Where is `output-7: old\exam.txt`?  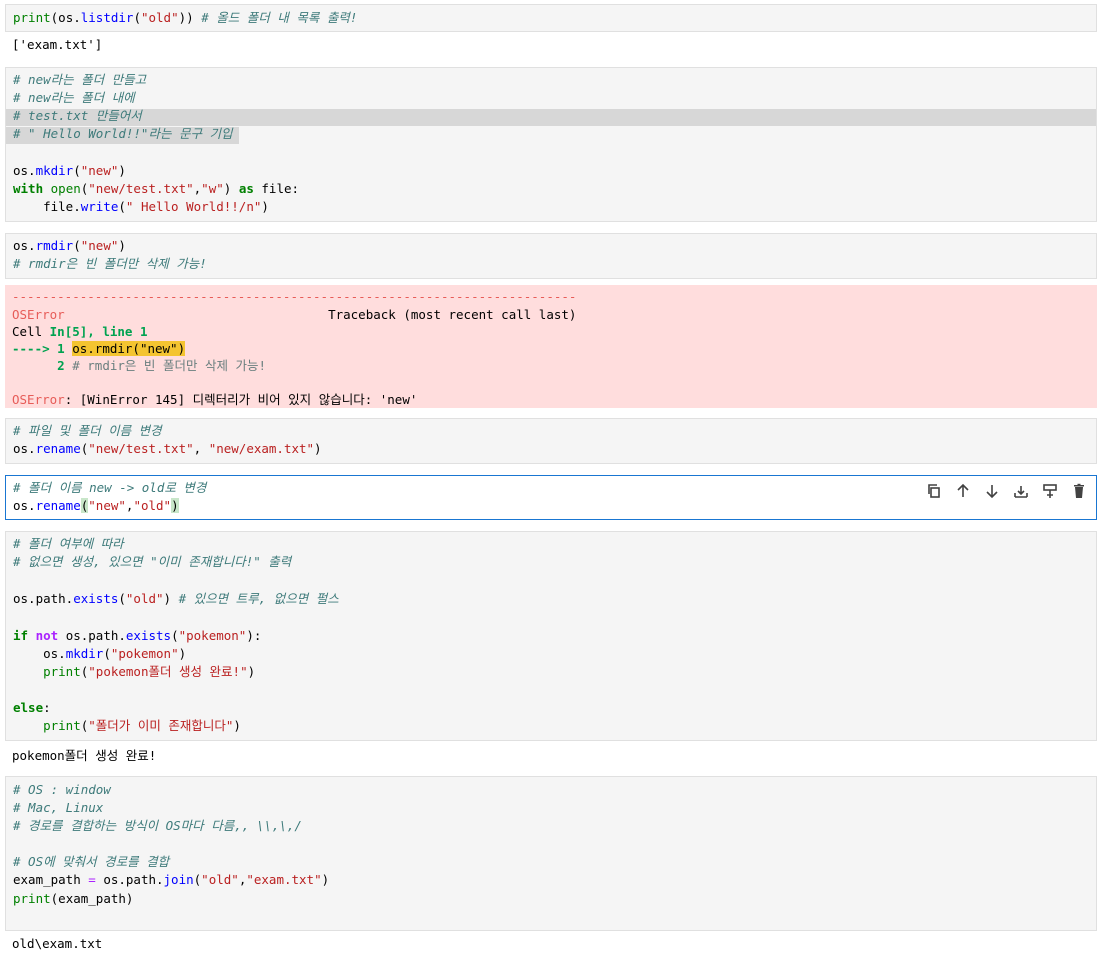
output-7: old\exam.txt is located at coordinates (57, 943).